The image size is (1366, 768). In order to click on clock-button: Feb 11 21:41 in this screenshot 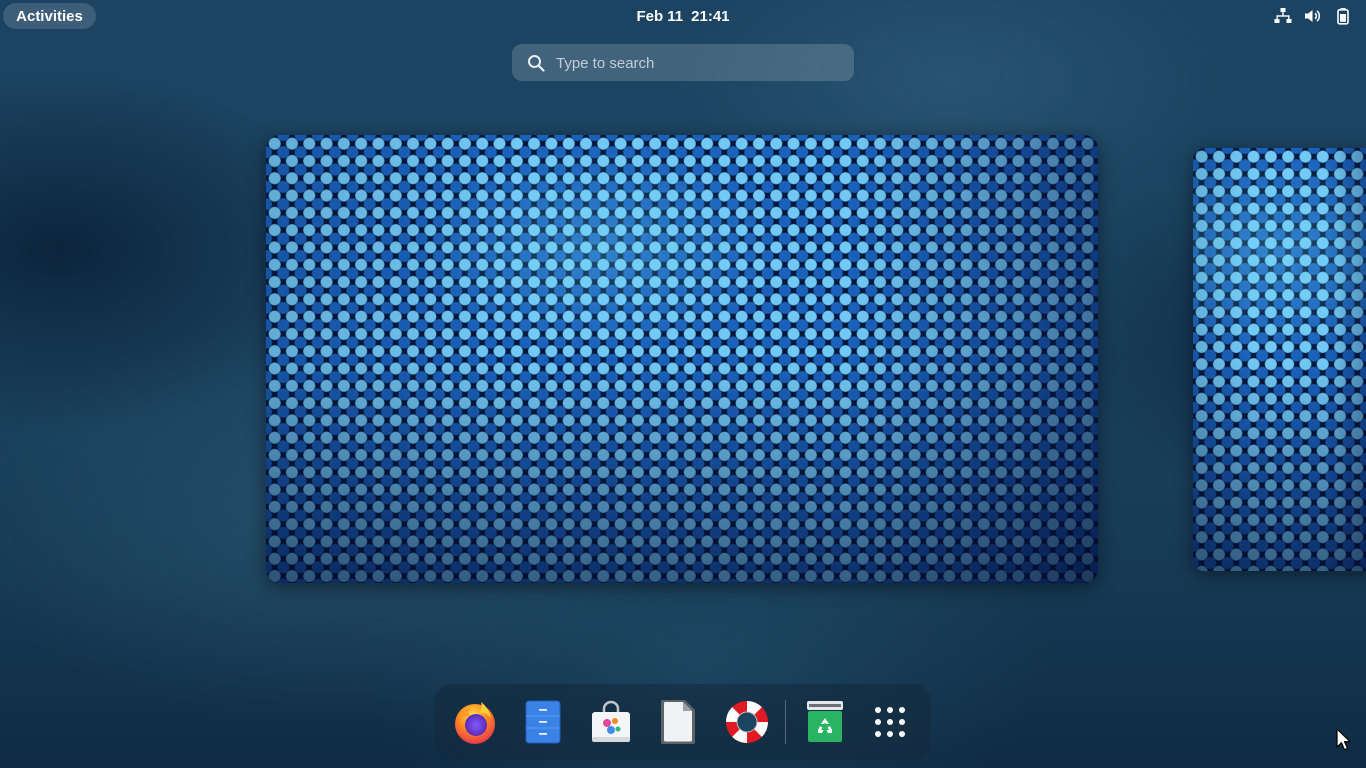, I will do `click(683, 16)`.